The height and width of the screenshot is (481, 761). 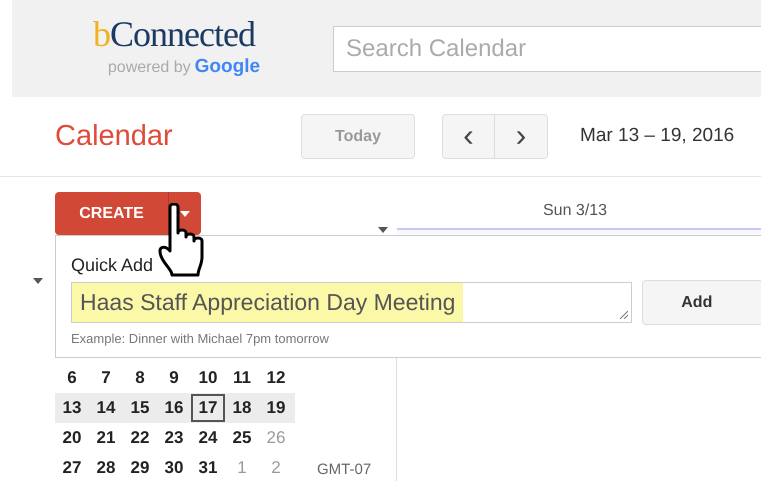 What do you see at coordinates (140, 438) in the screenshot?
I see `calendar-day: 22` at bounding box center [140, 438].